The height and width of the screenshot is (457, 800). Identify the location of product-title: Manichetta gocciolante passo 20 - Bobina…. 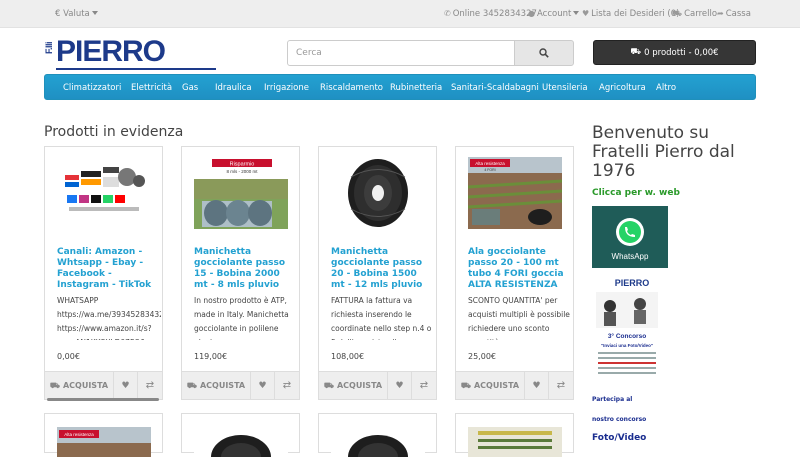
(382, 269).